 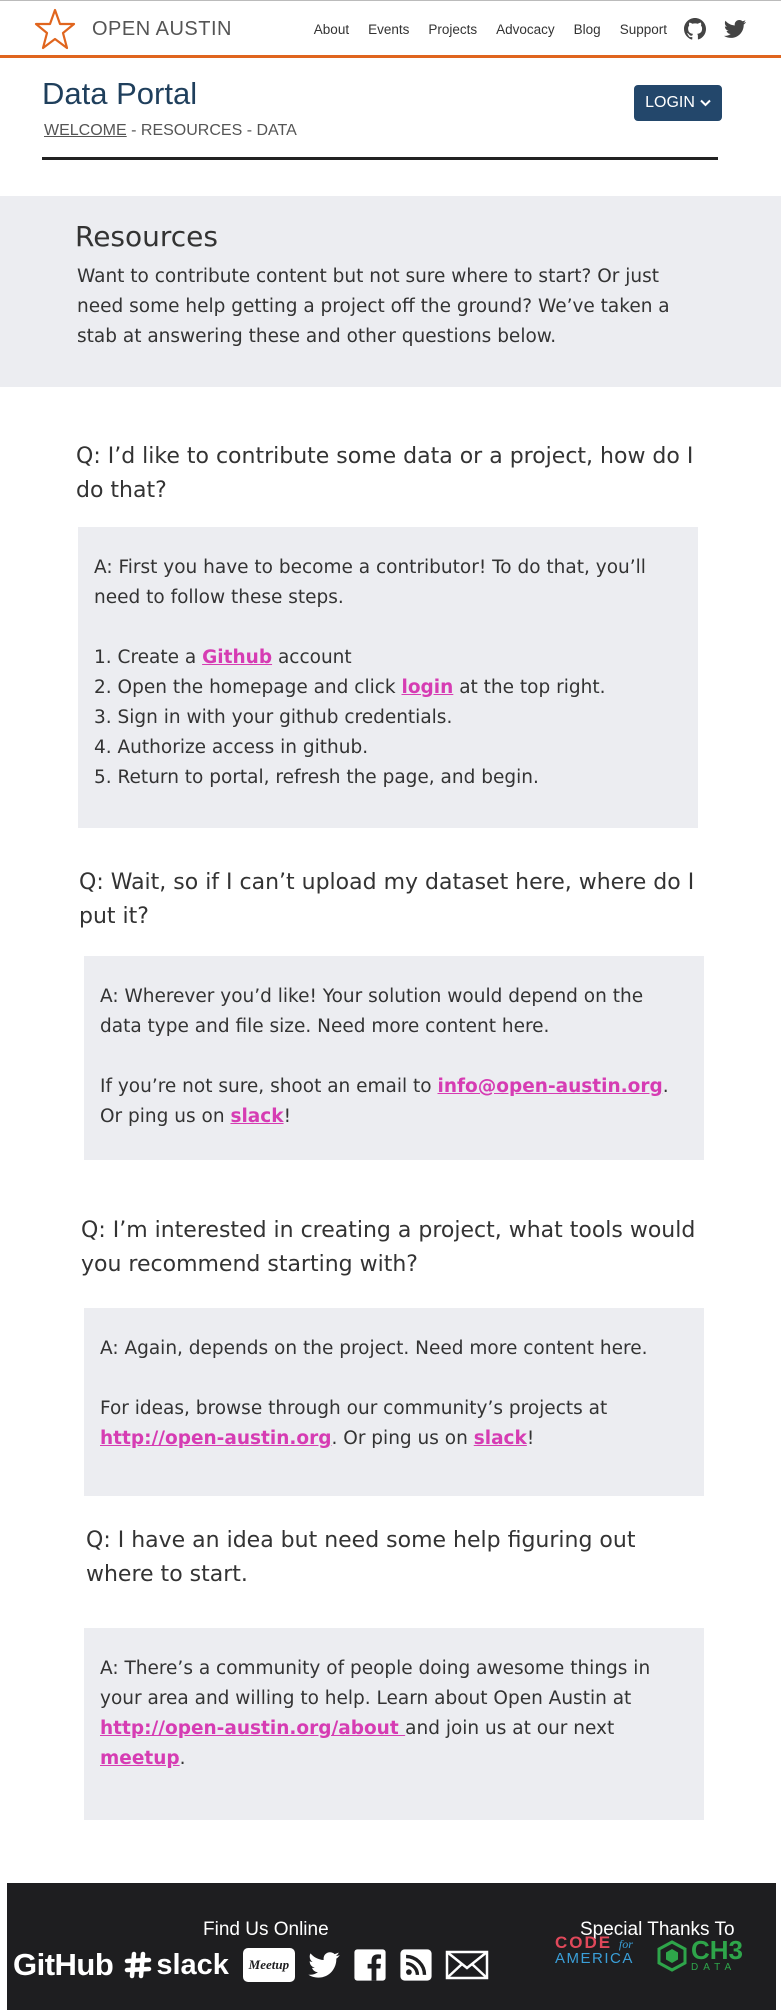 I want to click on about-link: http://open-austin.org/about, so click(x=252, y=1728).